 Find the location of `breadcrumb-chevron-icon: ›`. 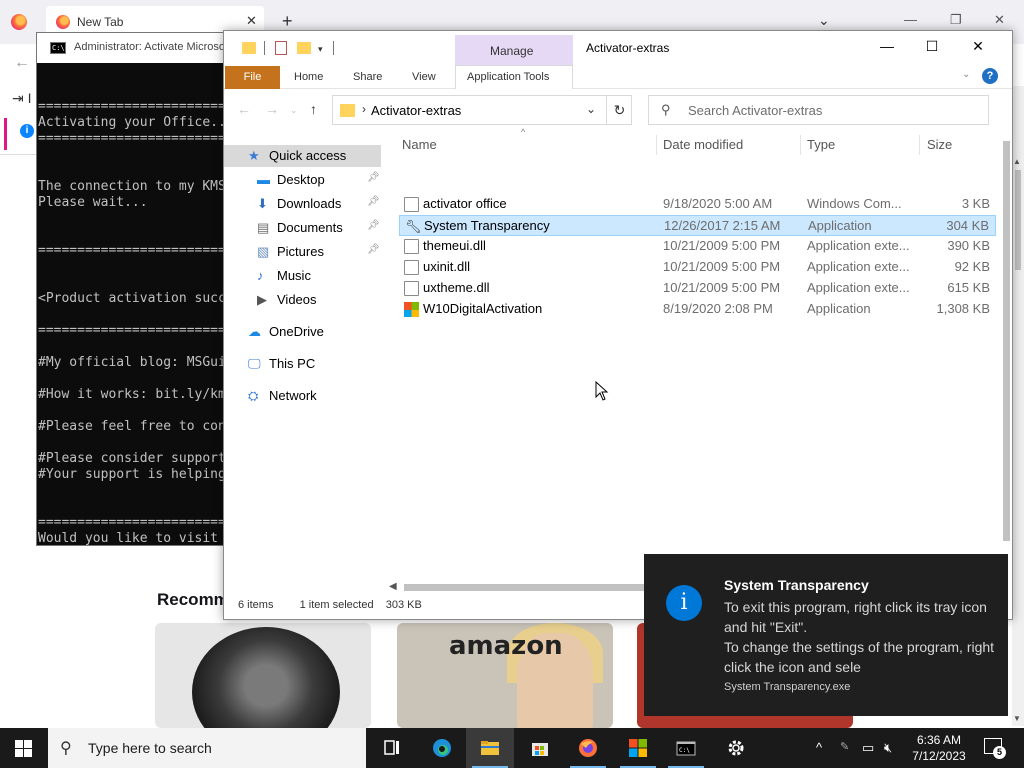

breadcrumb-chevron-icon: › is located at coordinates (364, 109).